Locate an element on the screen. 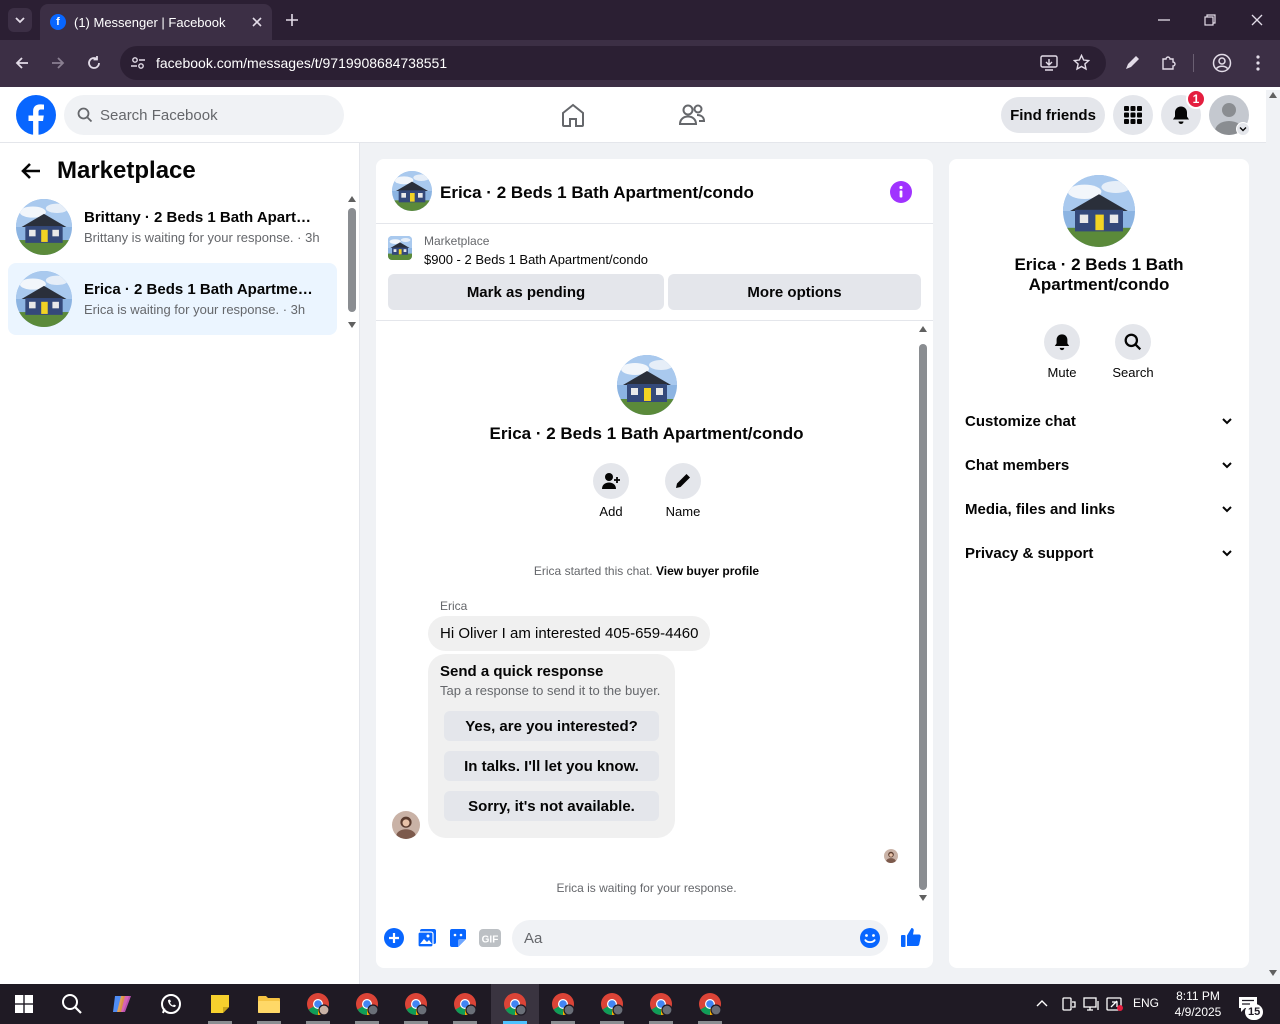 This screenshot has width=1280, height=1024. message-input: Aa is located at coordinates (700, 938).